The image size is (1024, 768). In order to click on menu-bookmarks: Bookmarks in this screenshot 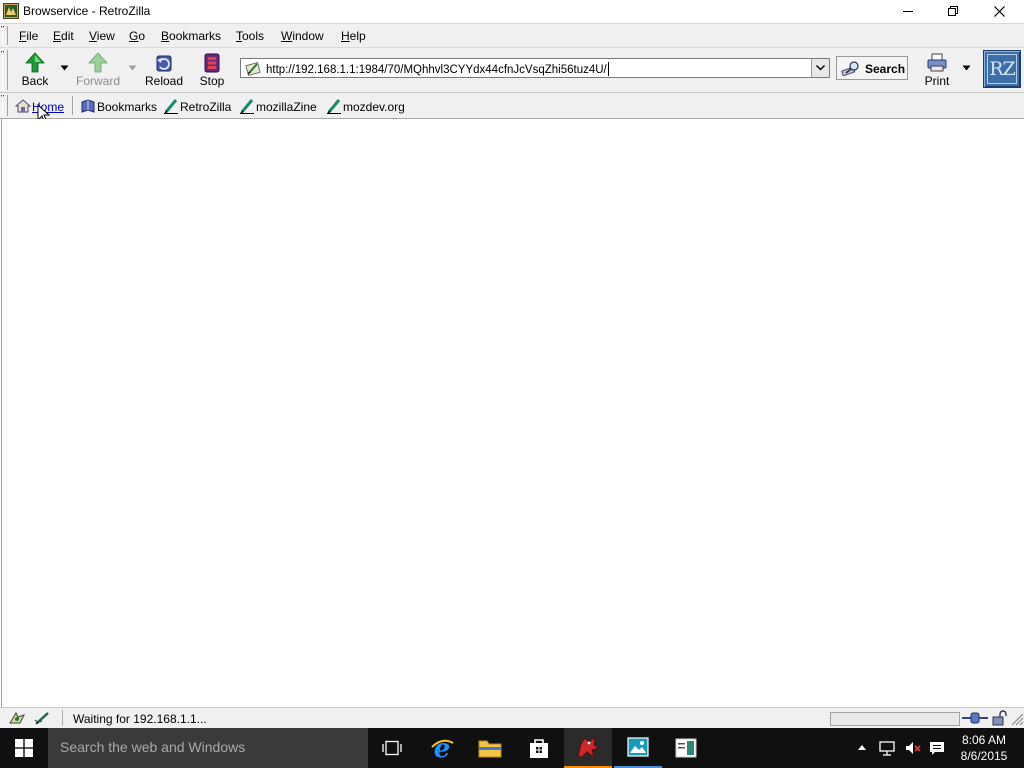, I will do `click(191, 36)`.